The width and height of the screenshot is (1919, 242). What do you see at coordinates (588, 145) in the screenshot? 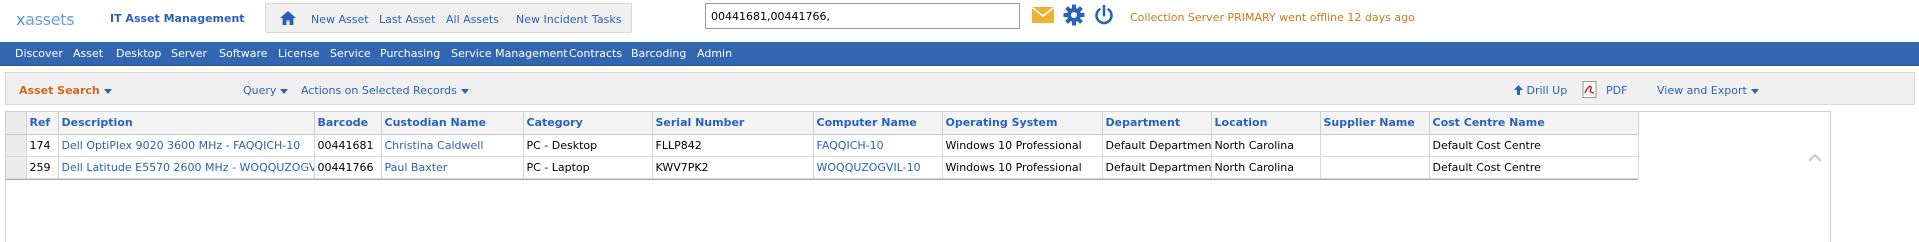
I see `cell-category: PC - Desktop` at bounding box center [588, 145].